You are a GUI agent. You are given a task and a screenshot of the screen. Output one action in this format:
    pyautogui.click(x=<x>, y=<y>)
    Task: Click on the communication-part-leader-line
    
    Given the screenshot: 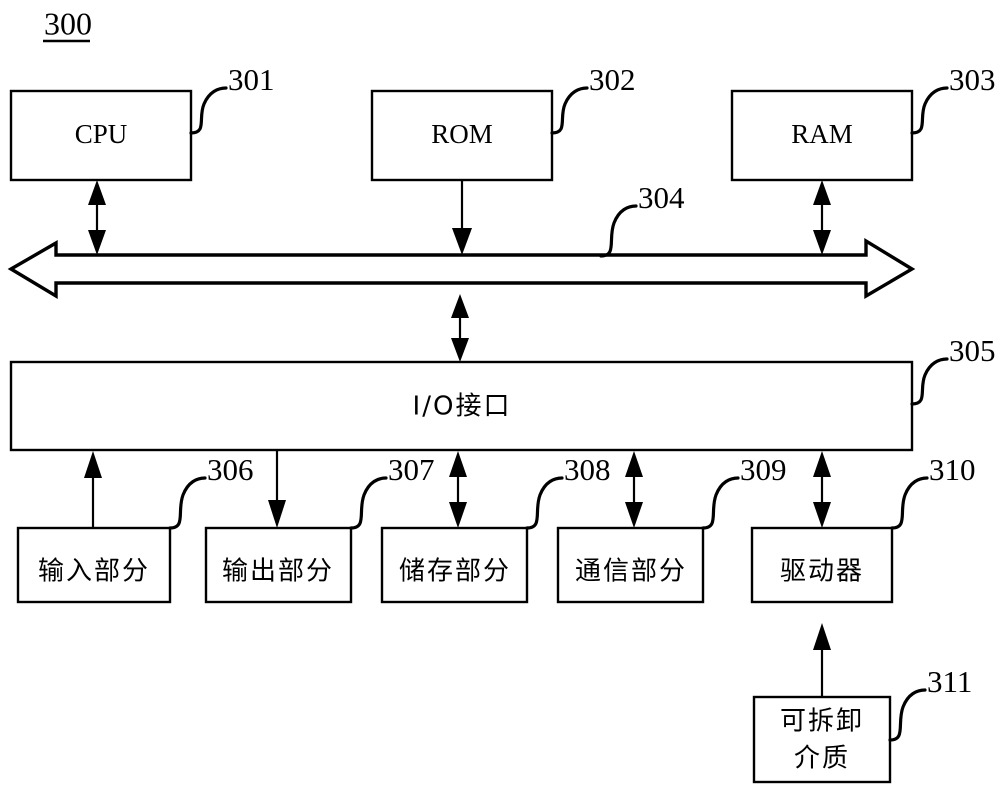 What is the action you would take?
    pyautogui.click(x=720, y=503)
    